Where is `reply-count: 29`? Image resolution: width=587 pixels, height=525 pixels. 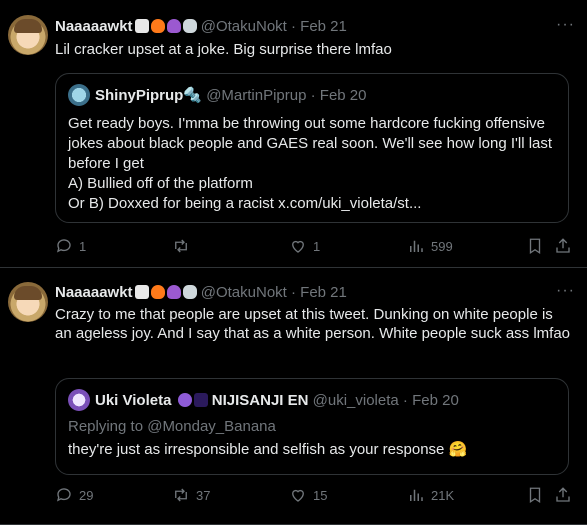 reply-count: 29 is located at coordinates (86, 495).